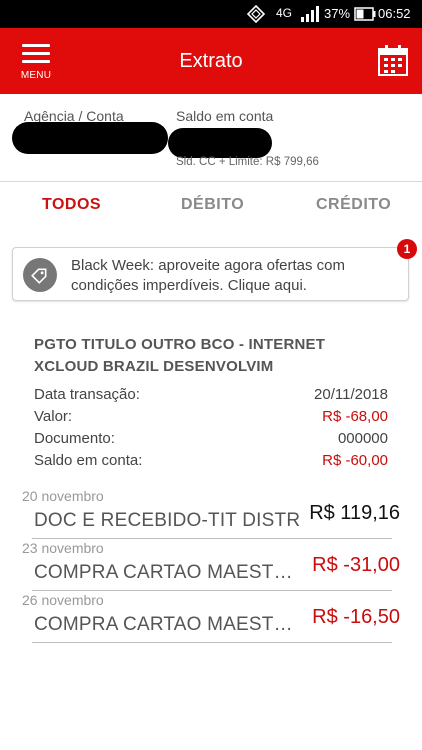 This screenshot has height=750, width=422. I want to click on battery-percent: 37%, so click(337, 13).